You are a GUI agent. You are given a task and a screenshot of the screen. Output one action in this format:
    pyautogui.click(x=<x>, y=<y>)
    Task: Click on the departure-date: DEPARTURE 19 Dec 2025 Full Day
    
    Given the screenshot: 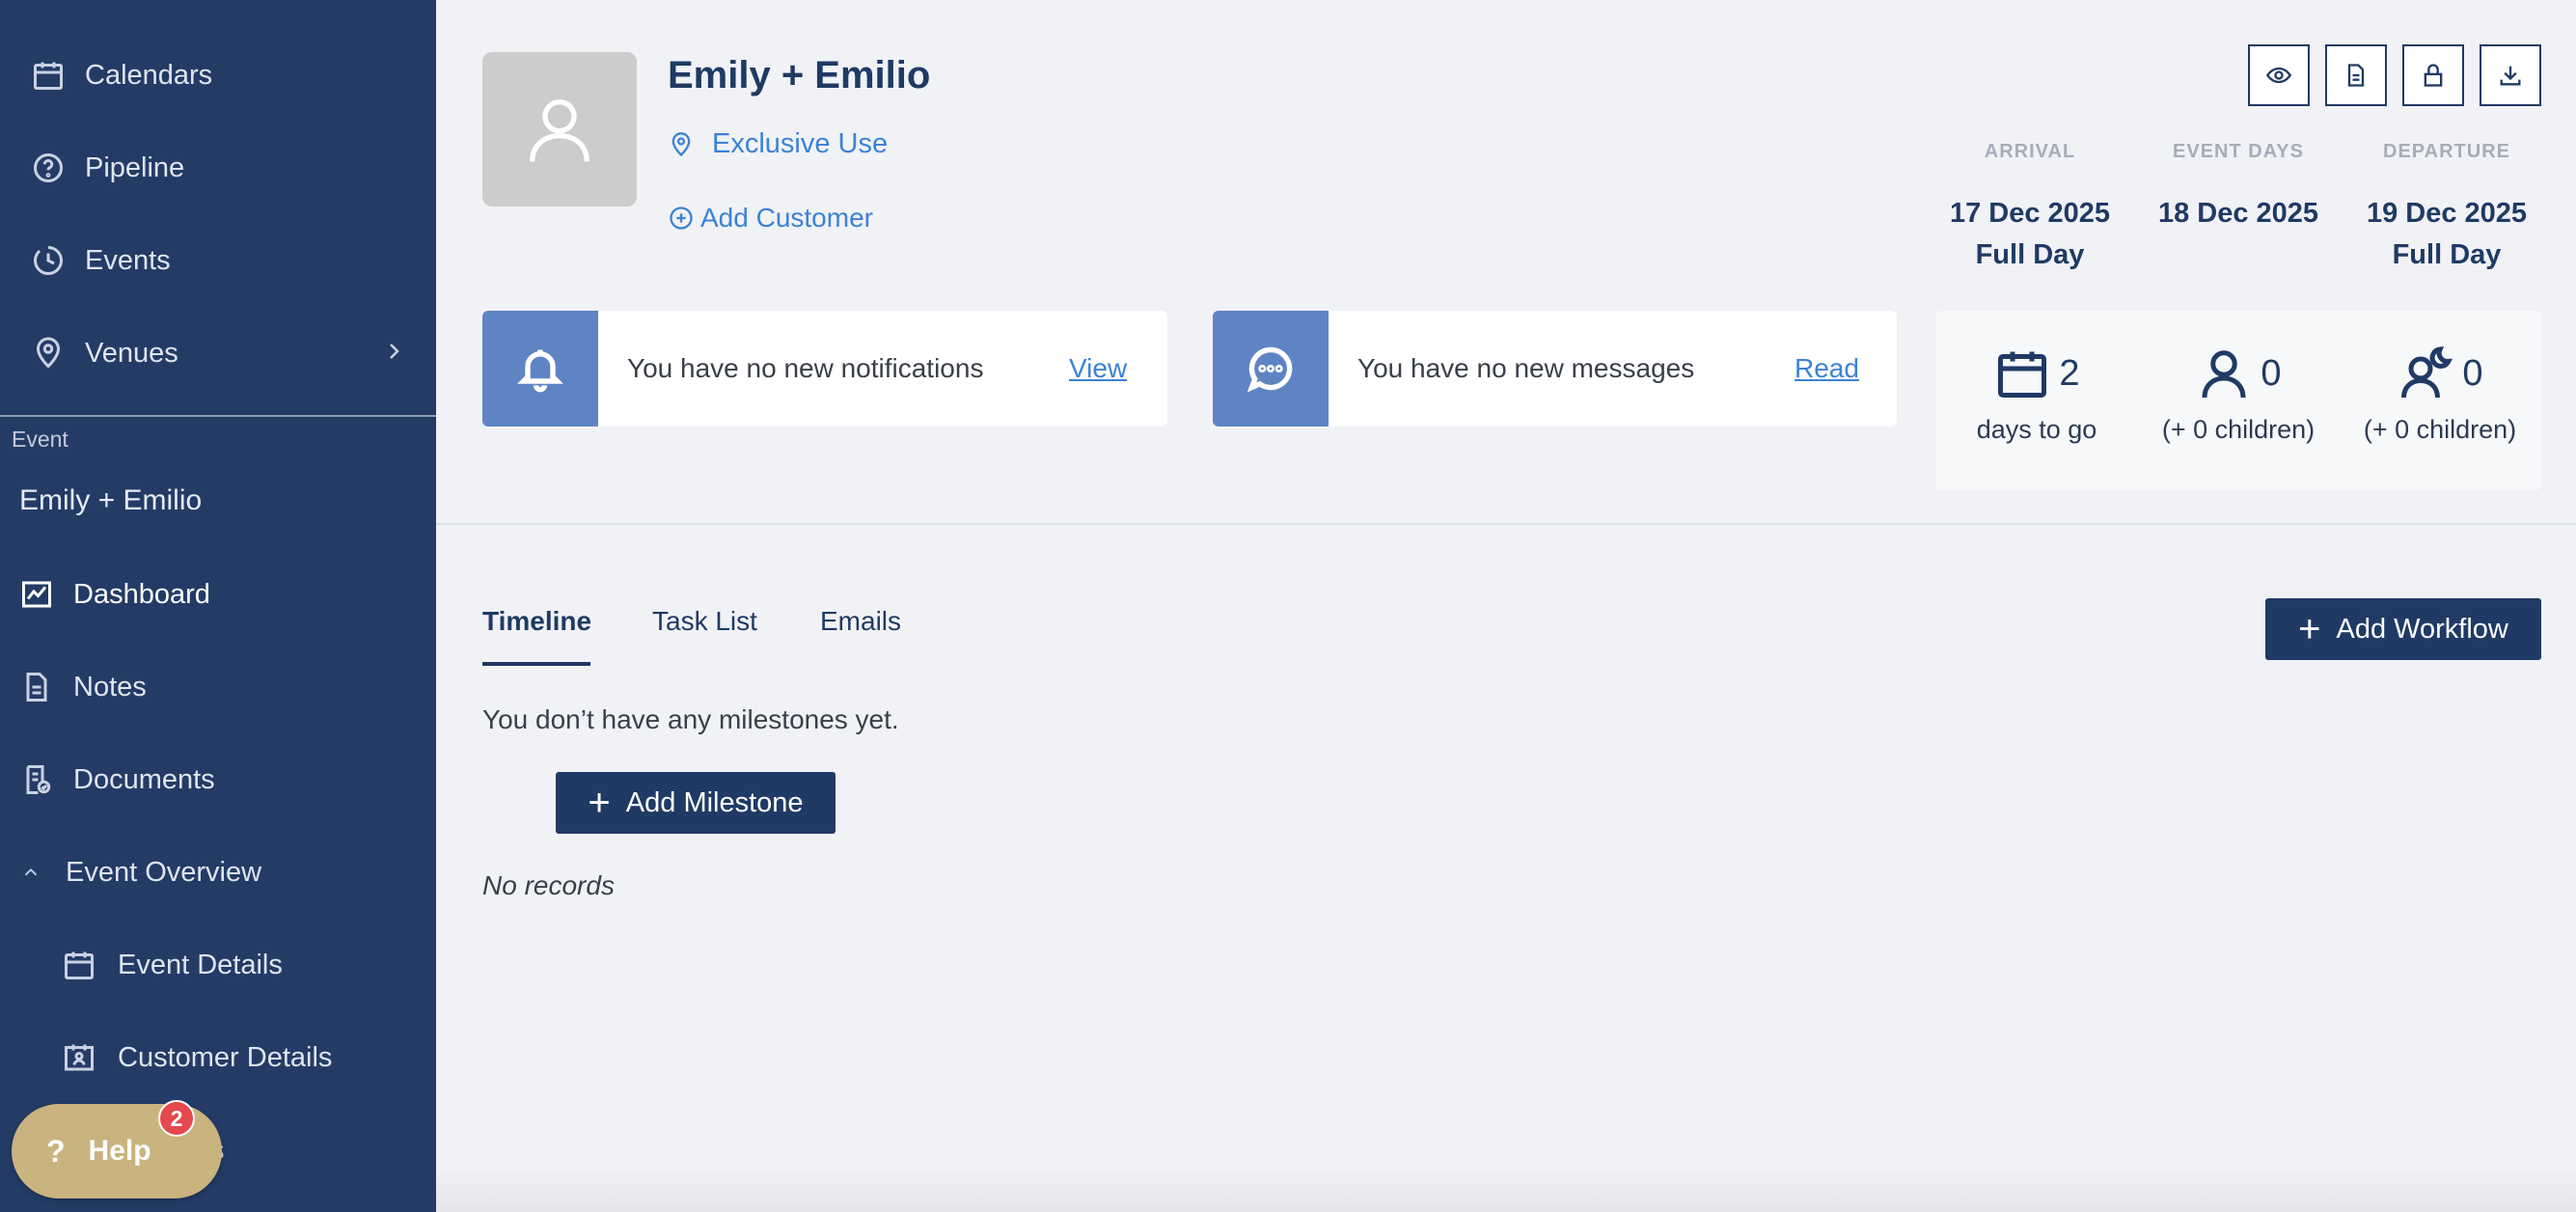 What is the action you would take?
    pyautogui.click(x=2447, y=206)
    